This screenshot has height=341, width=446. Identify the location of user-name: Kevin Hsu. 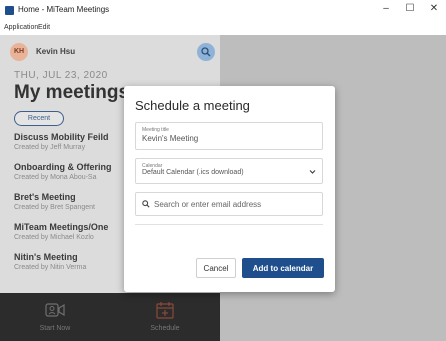
(56, 51).